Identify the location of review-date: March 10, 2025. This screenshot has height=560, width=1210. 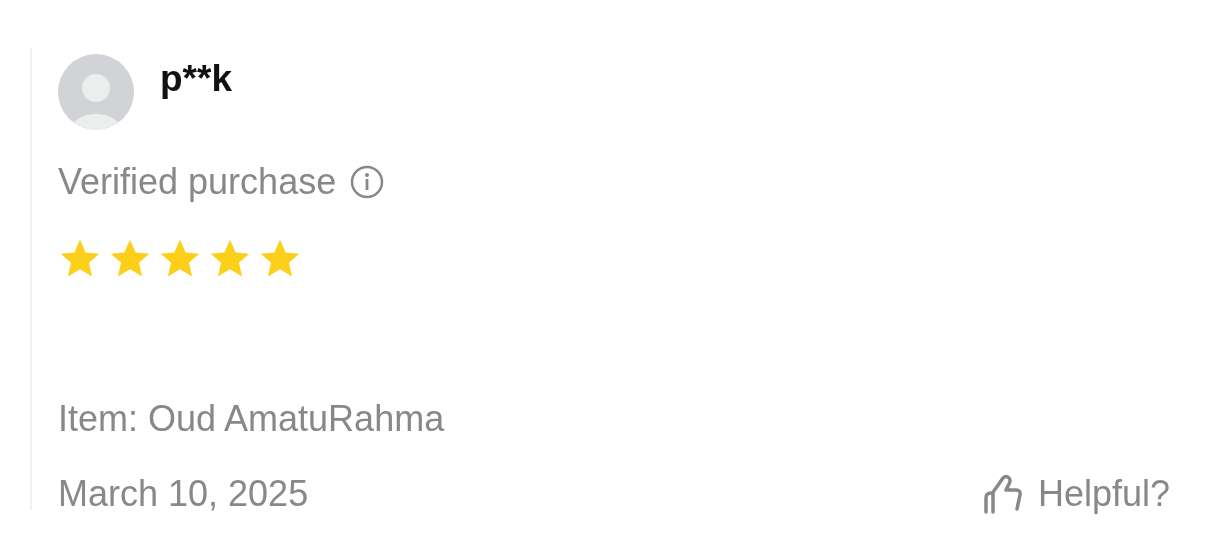
(183, 494).